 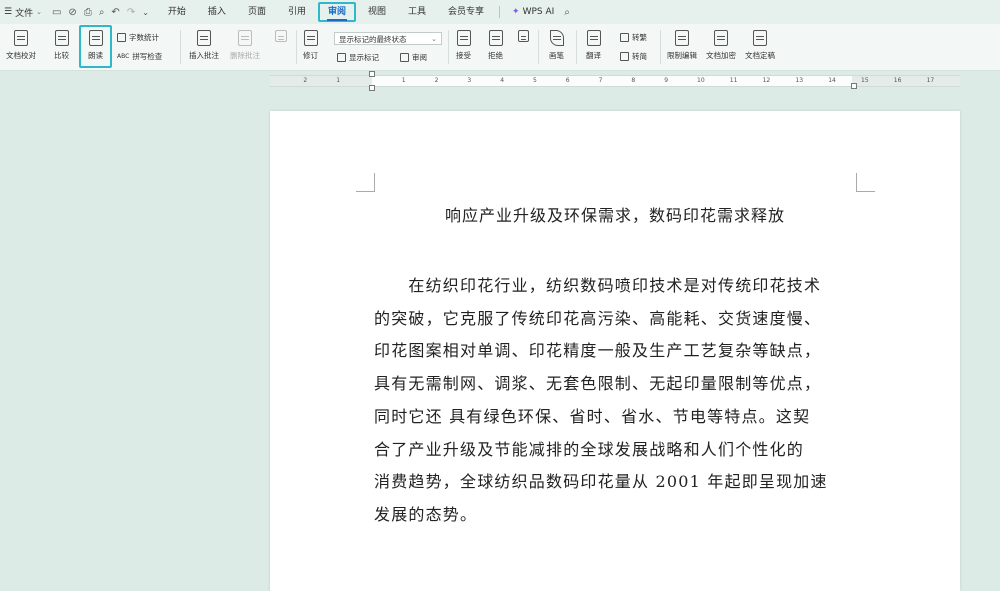 I want to click on change-nav-button, so click(x=523, y=38).